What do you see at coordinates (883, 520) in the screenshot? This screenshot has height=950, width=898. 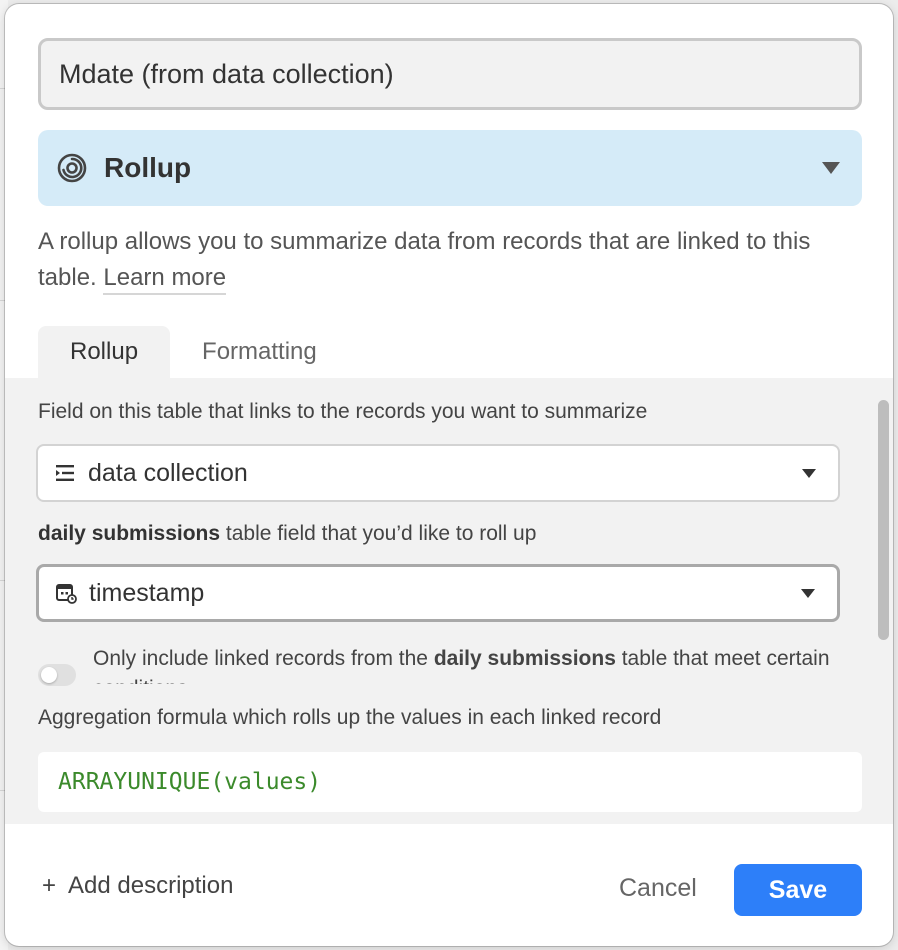 I see `panel-scrollbar` at bounding box center [883, 520].